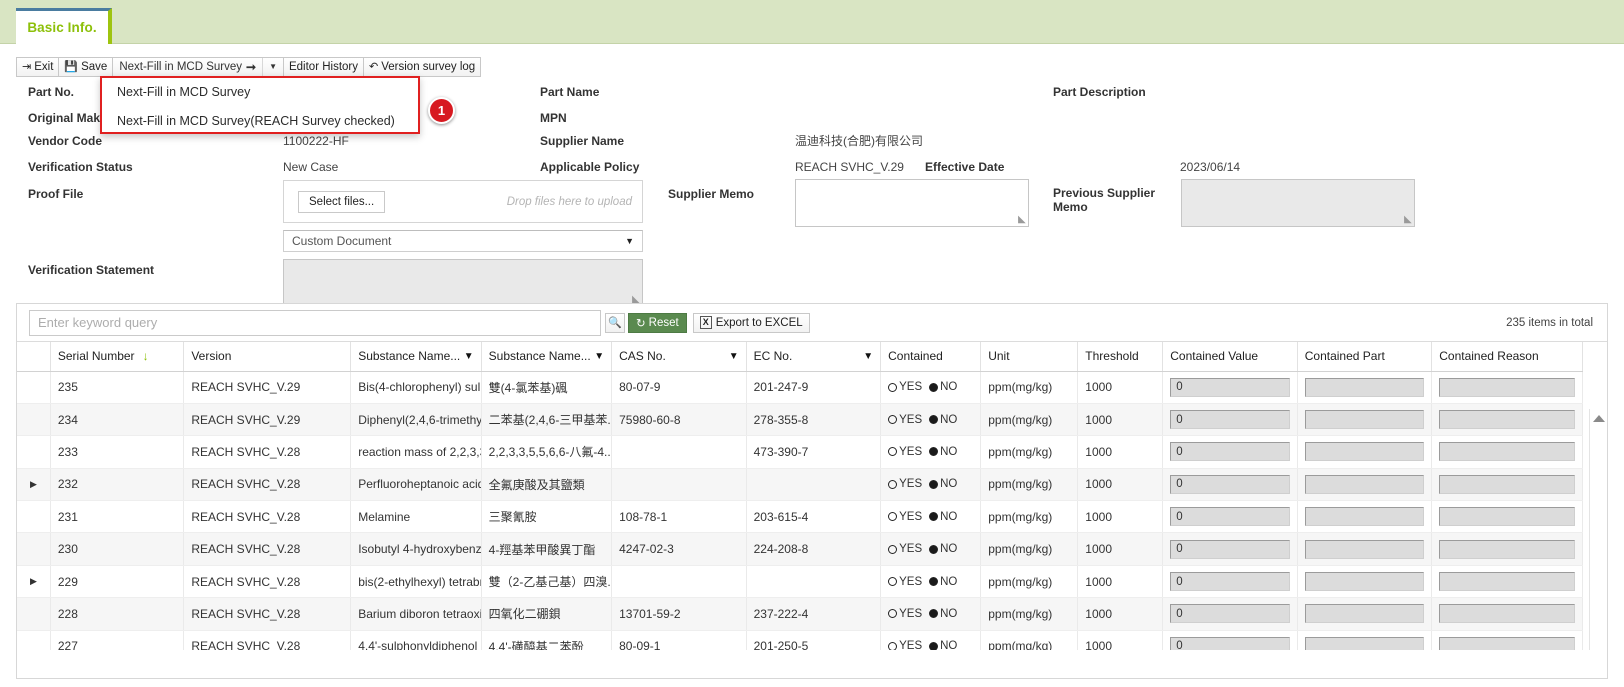 The width and height of the screenshot is (1624, 687). What do you see at coordinates (814, 357) in the screenshot?
I see `th-ec-no: EC No. ▼` at bounding box center [814, 357].